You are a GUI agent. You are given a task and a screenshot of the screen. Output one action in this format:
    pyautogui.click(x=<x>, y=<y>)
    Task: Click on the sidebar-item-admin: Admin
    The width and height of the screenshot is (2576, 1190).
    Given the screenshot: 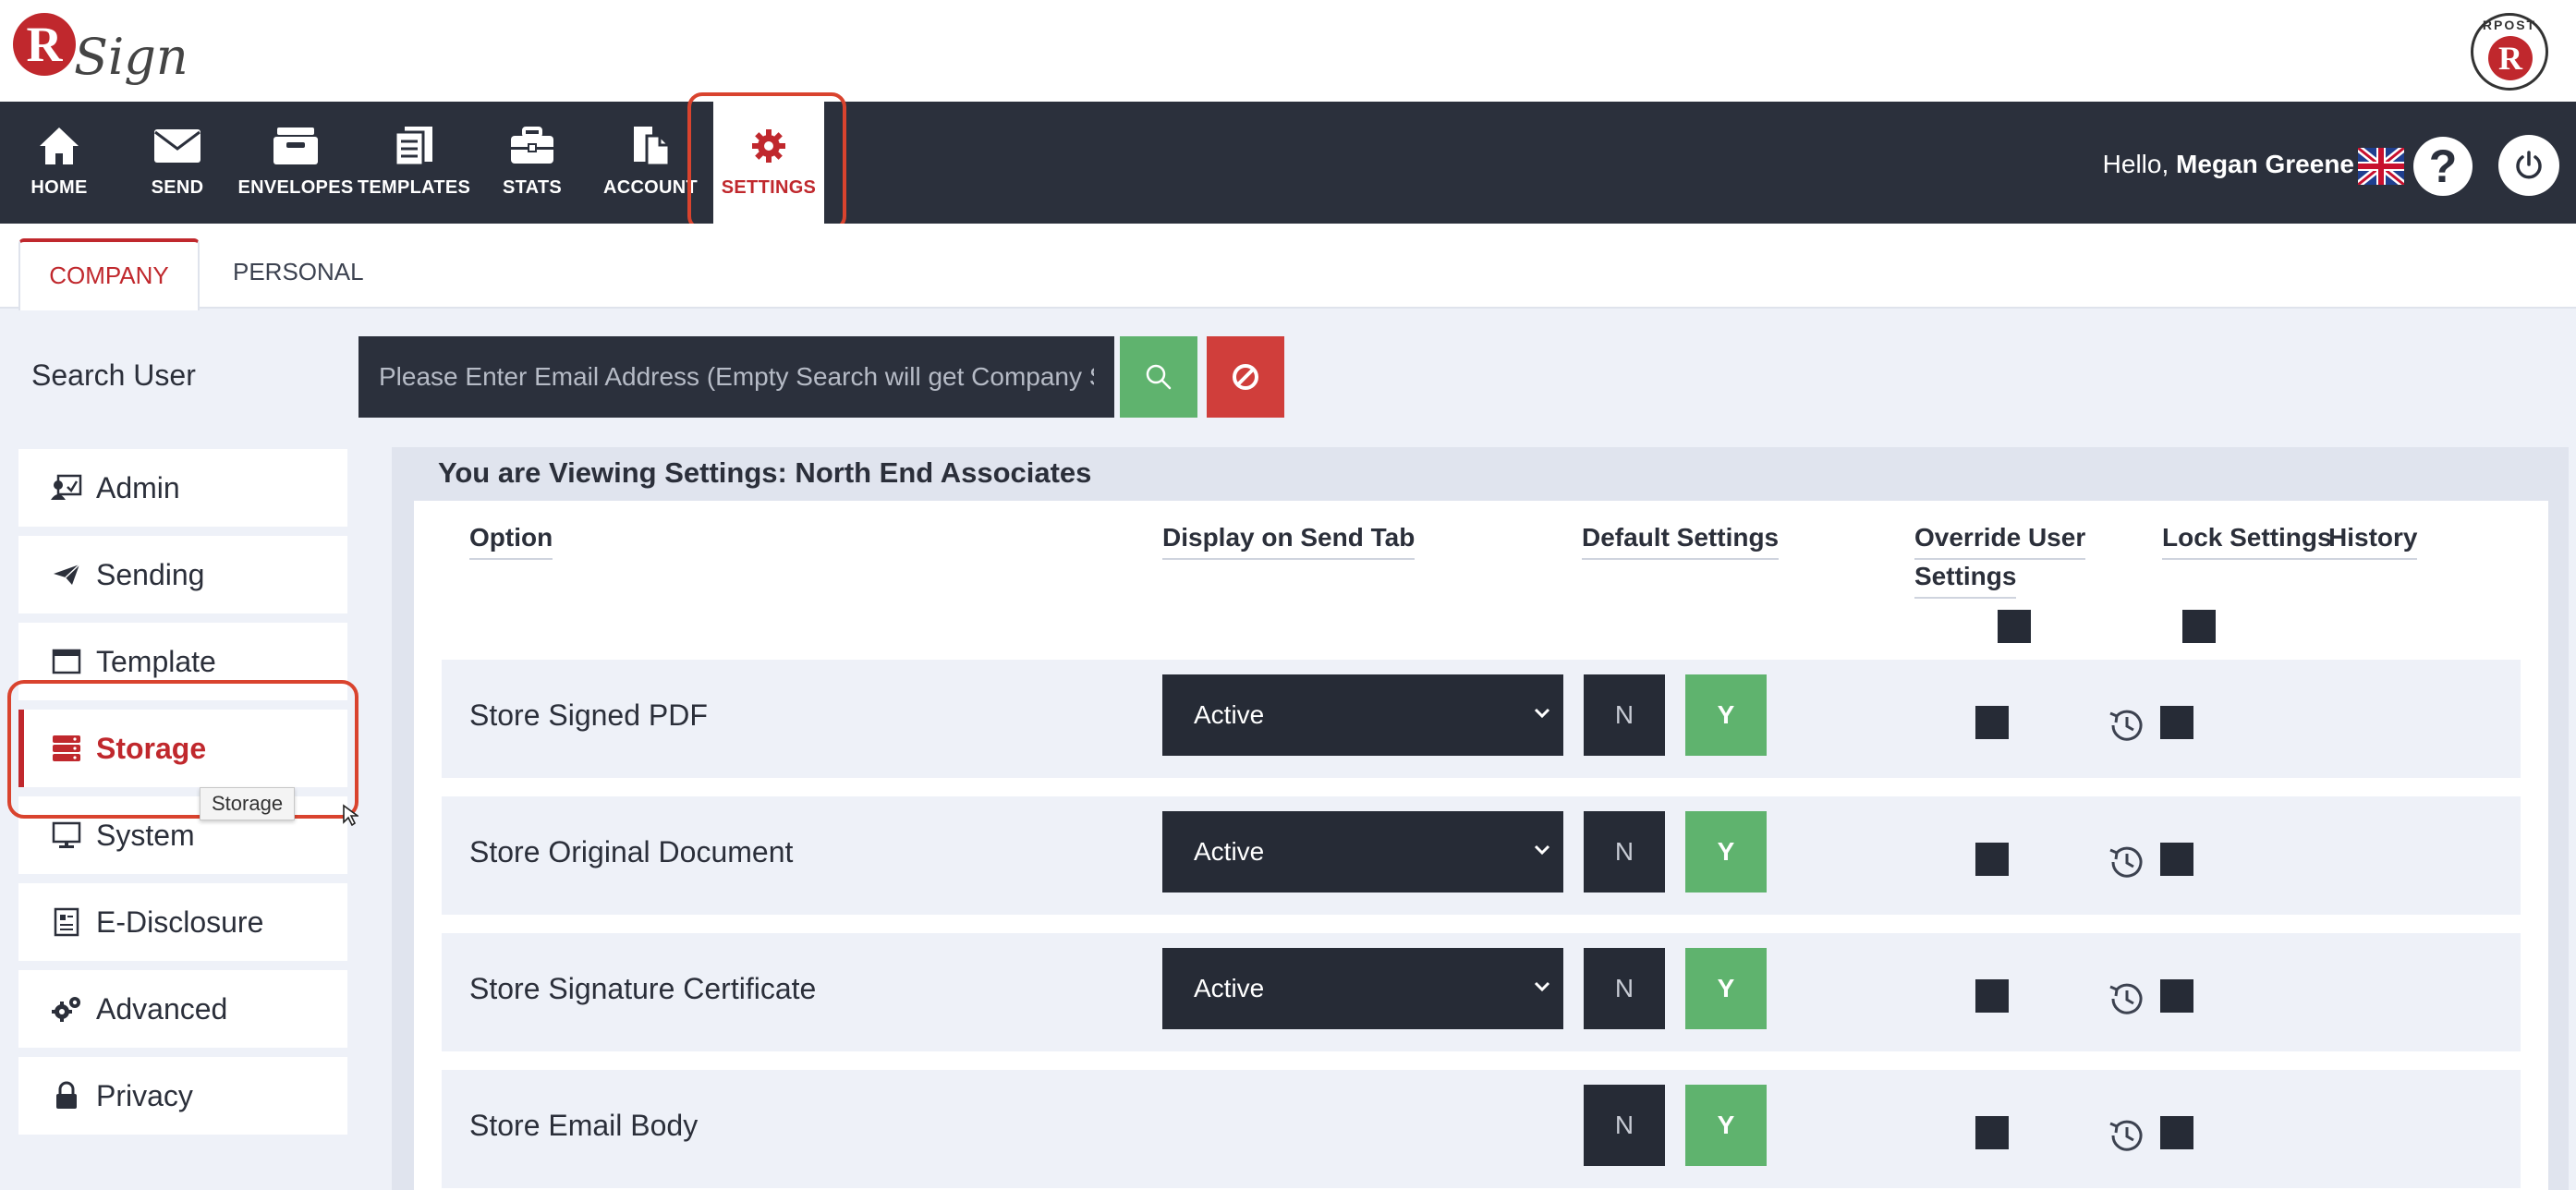 What is the action you would take?
    pyautogui.click(x=182, y=488)
    